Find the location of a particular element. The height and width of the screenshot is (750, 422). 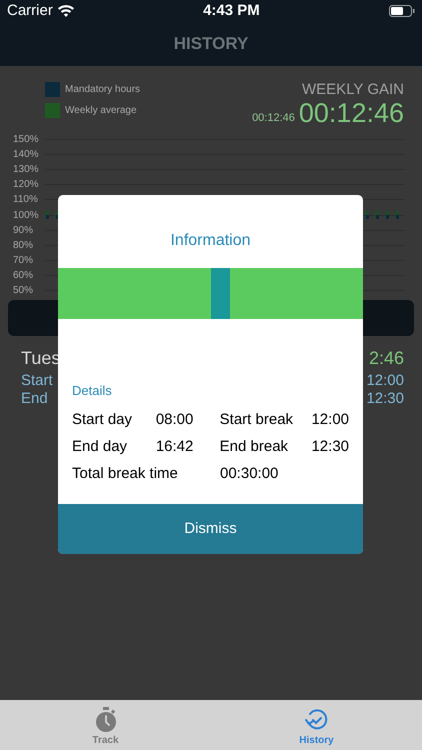

axis-label: 120% is located at coordinates (26, 185).